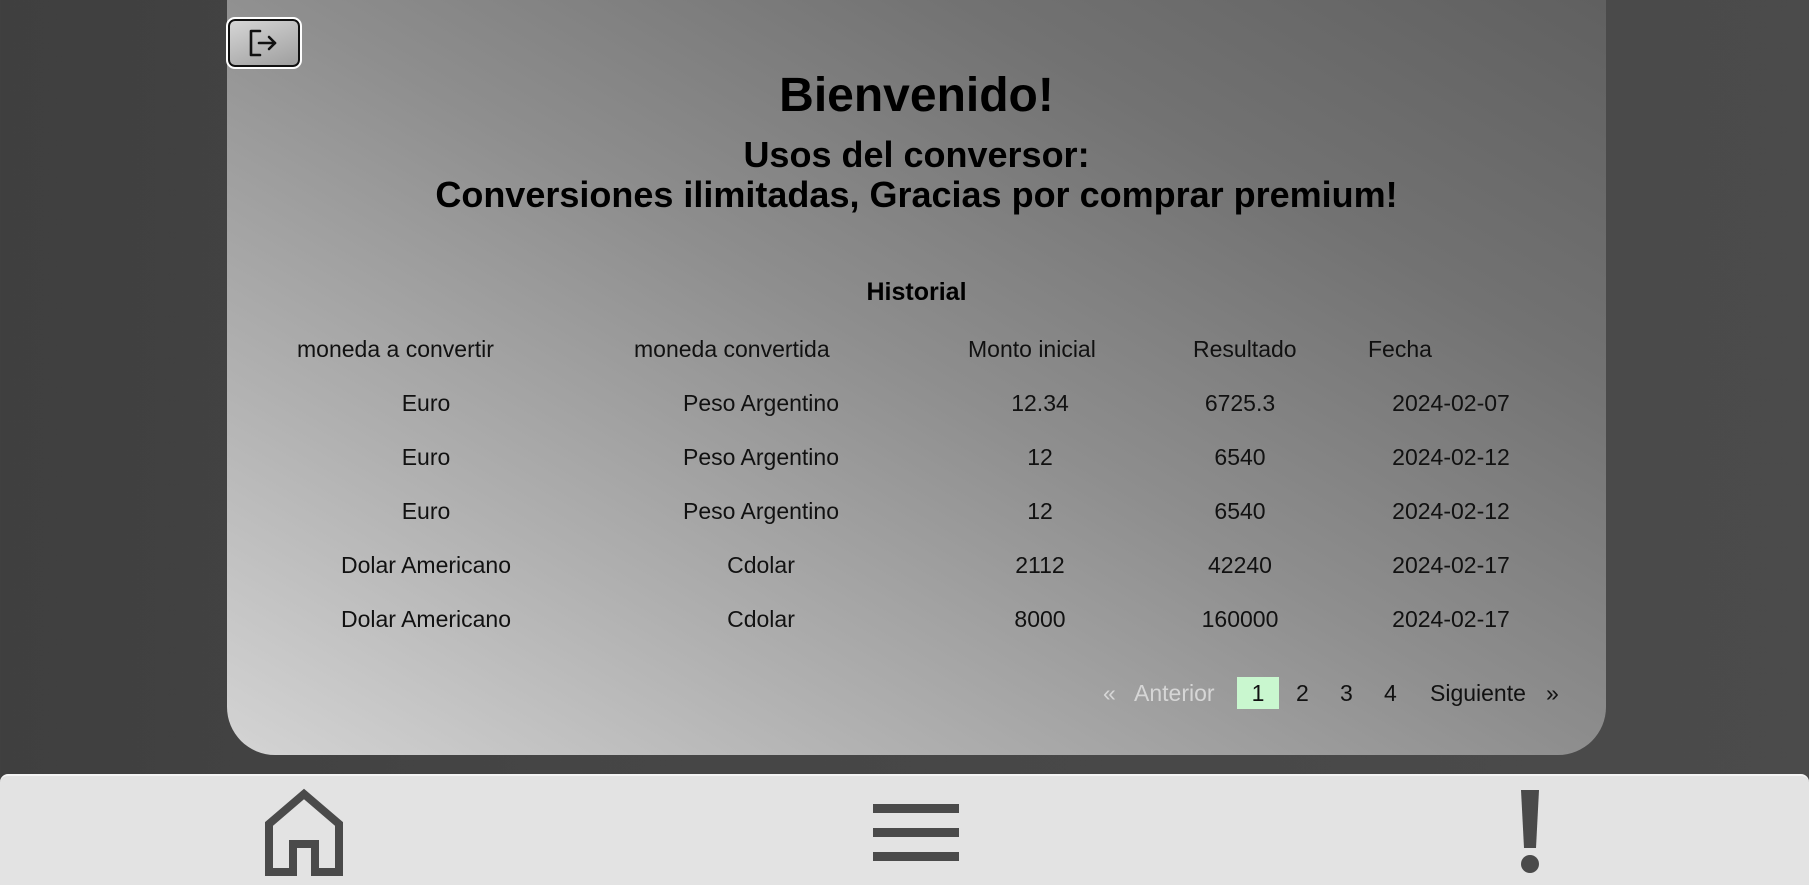  Describe the element at coordinates (916, 154) in the screenshot. I see `usage-label: Usos del conversor:` at that location.